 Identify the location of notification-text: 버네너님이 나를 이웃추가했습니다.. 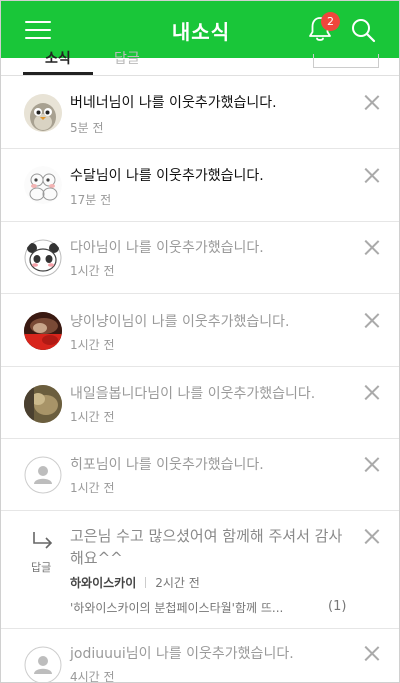
(173, 103).